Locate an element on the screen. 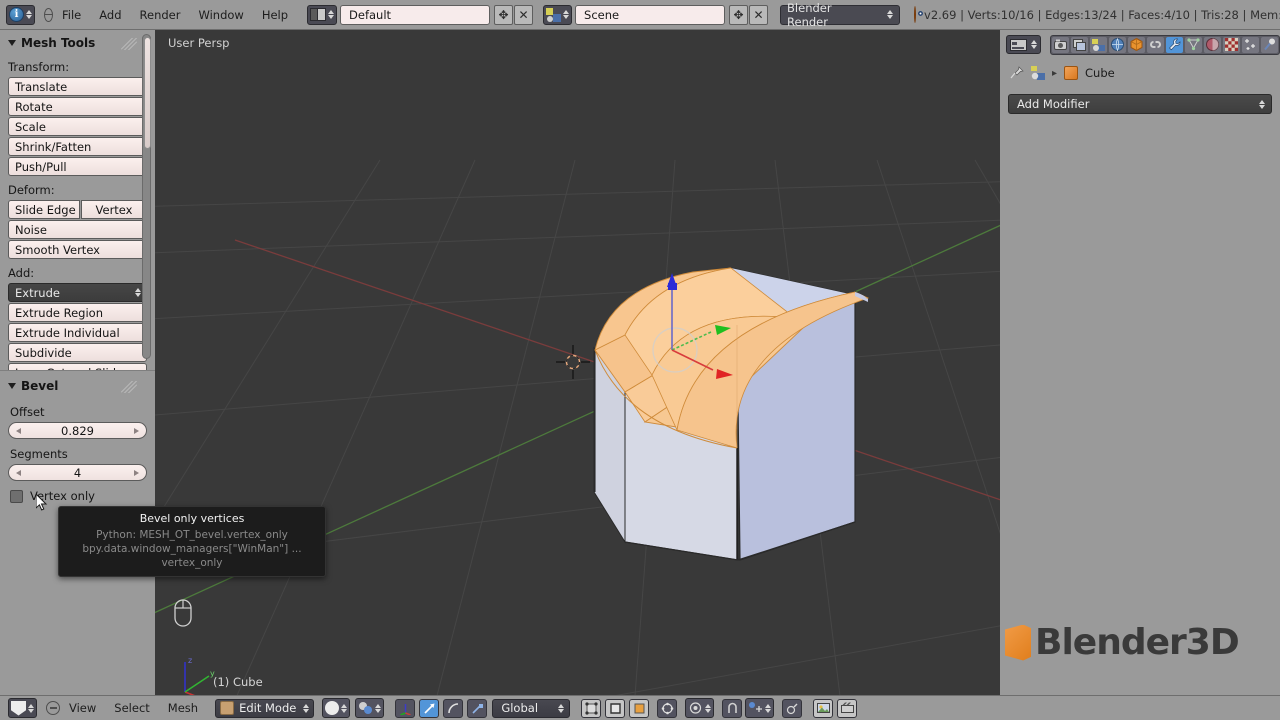  vertex-only-checkbox is located at coordinates (16, 496).